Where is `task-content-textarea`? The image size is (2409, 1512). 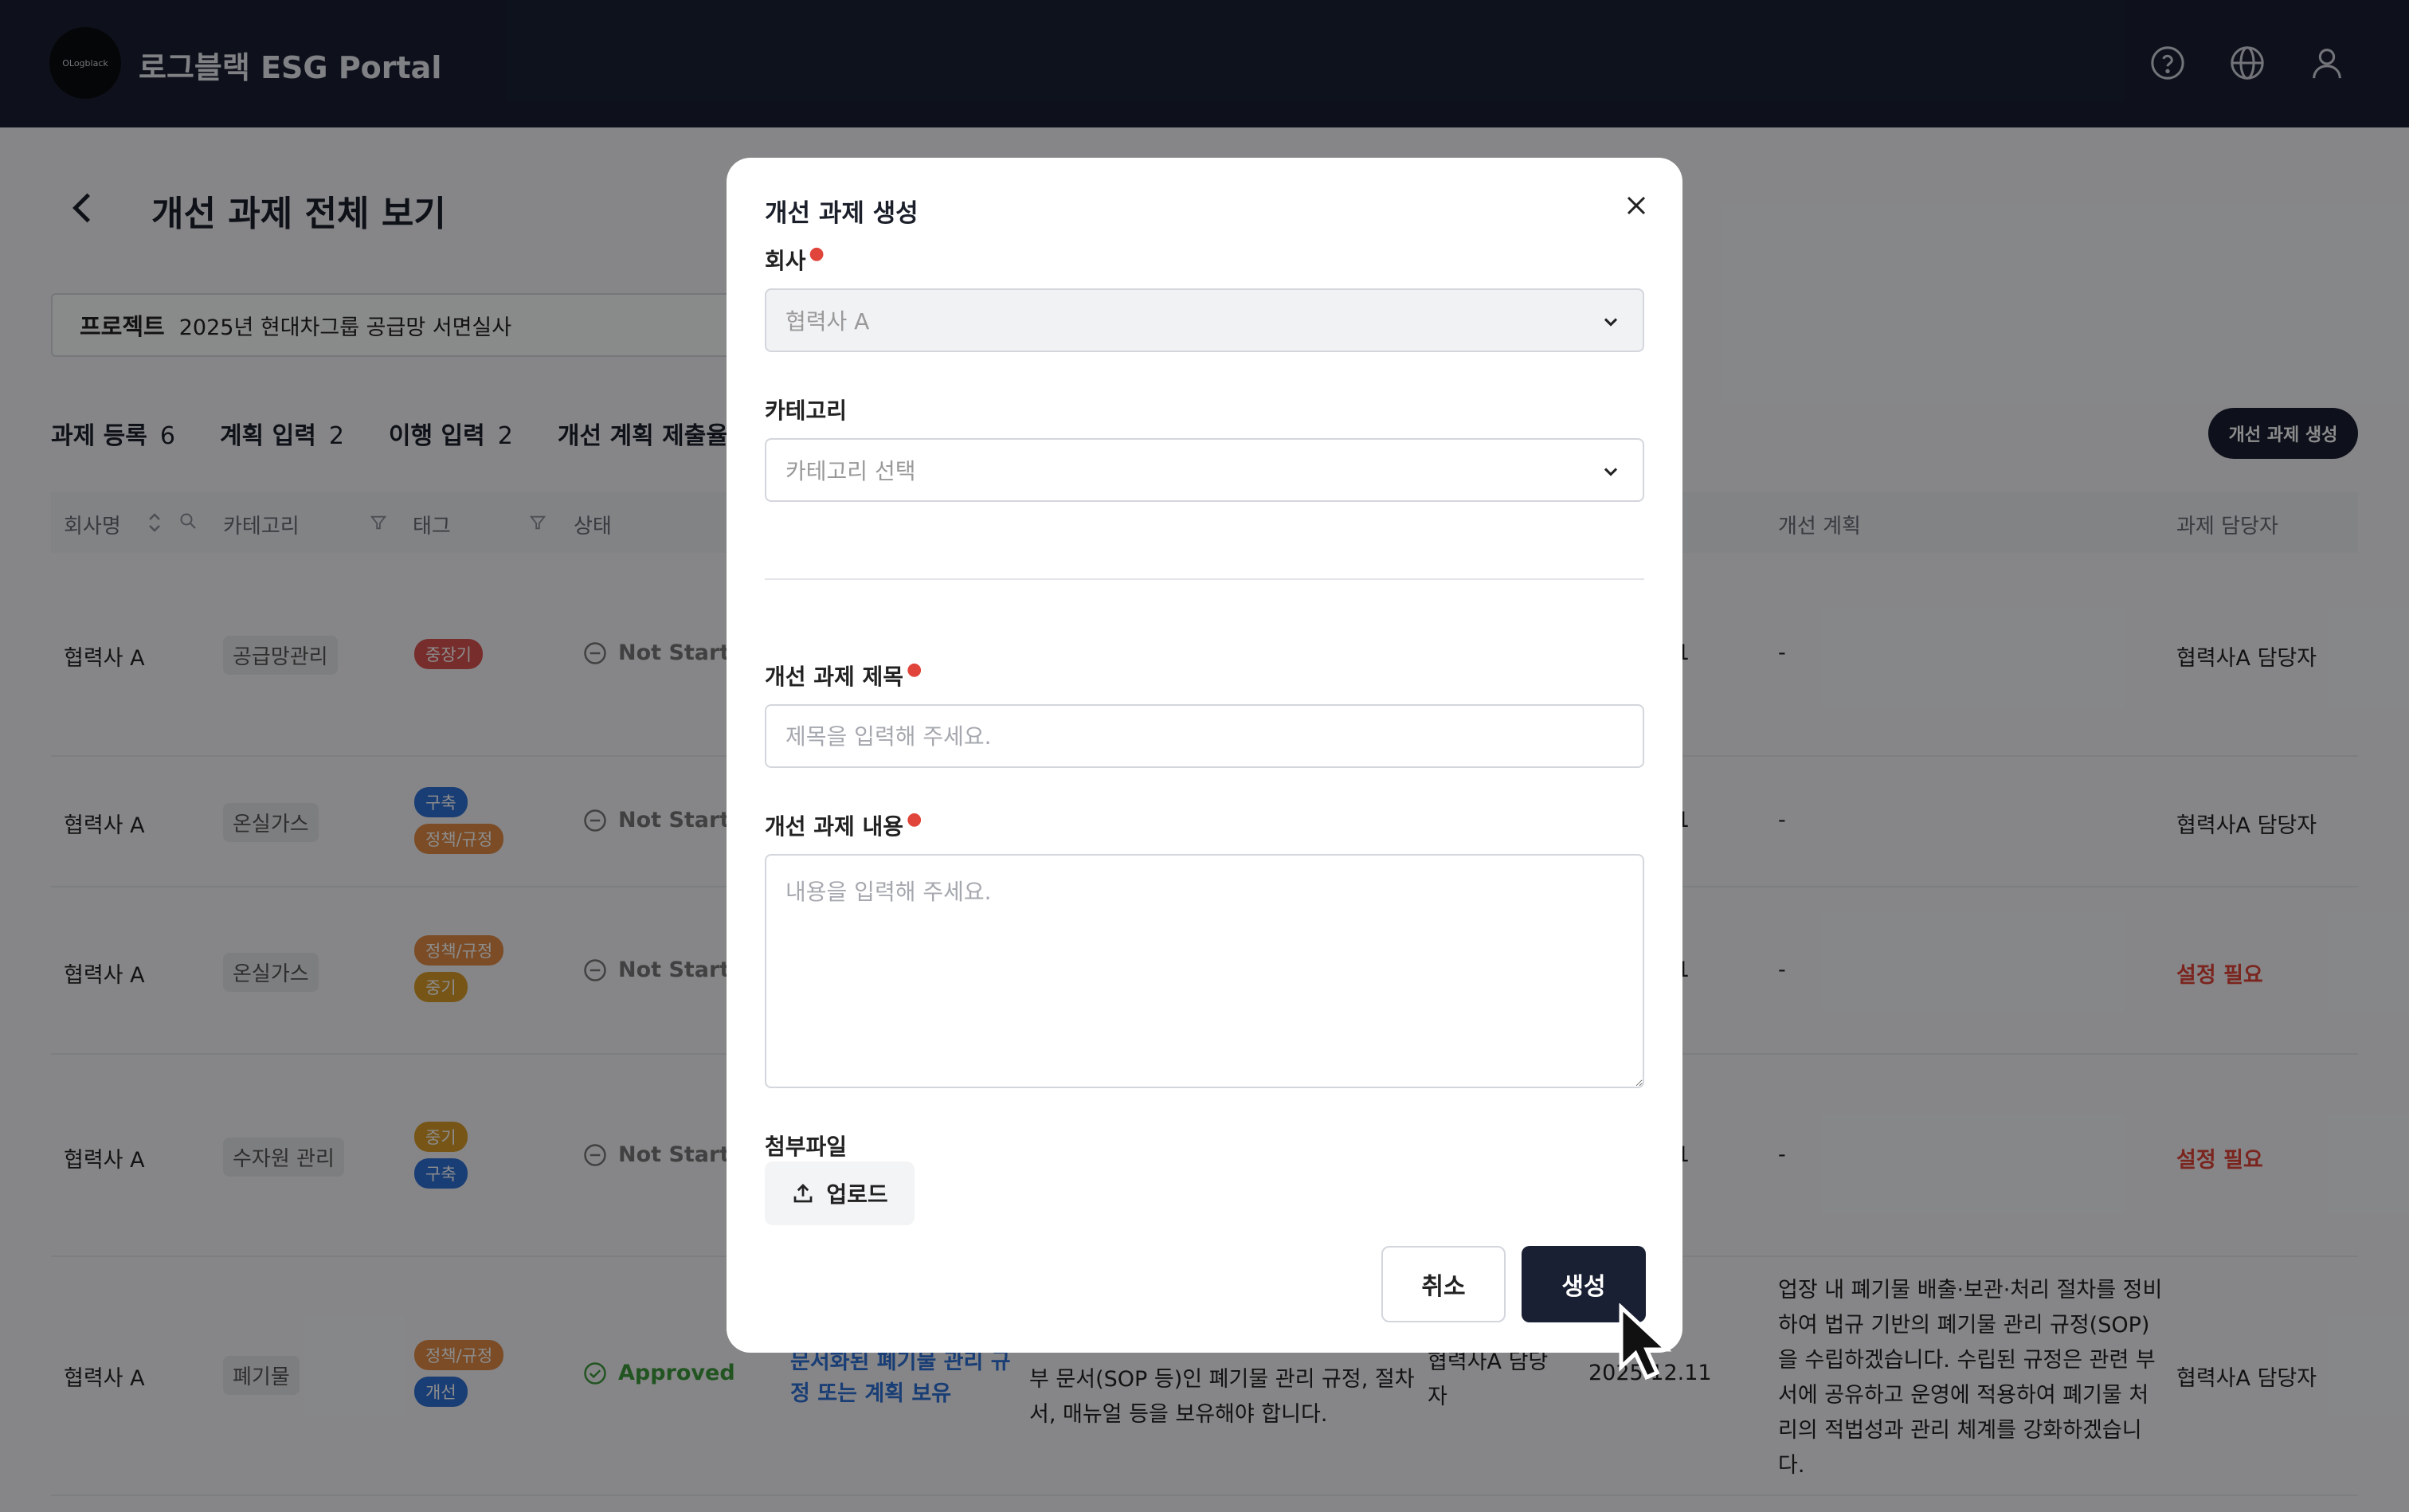 task-content-textarea is located at coordinates (1204, 971).